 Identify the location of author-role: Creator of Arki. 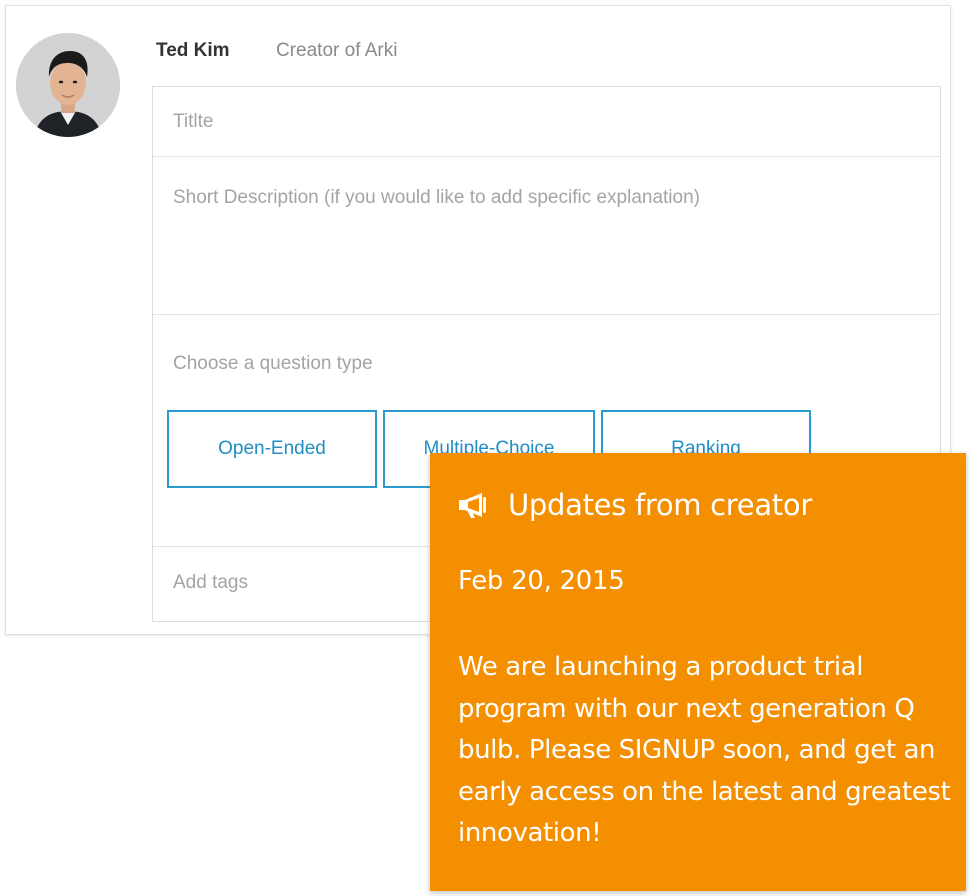
(337, 50).